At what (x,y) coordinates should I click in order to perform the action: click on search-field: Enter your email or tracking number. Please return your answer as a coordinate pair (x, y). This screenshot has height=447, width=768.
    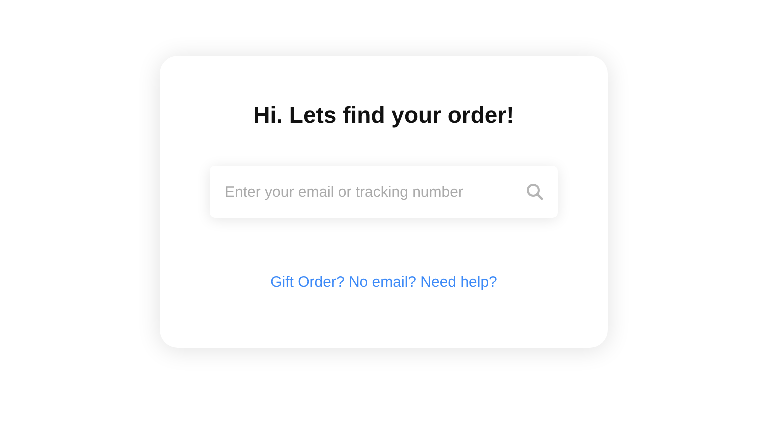
    Looking at the image, I should click on (384, 192).